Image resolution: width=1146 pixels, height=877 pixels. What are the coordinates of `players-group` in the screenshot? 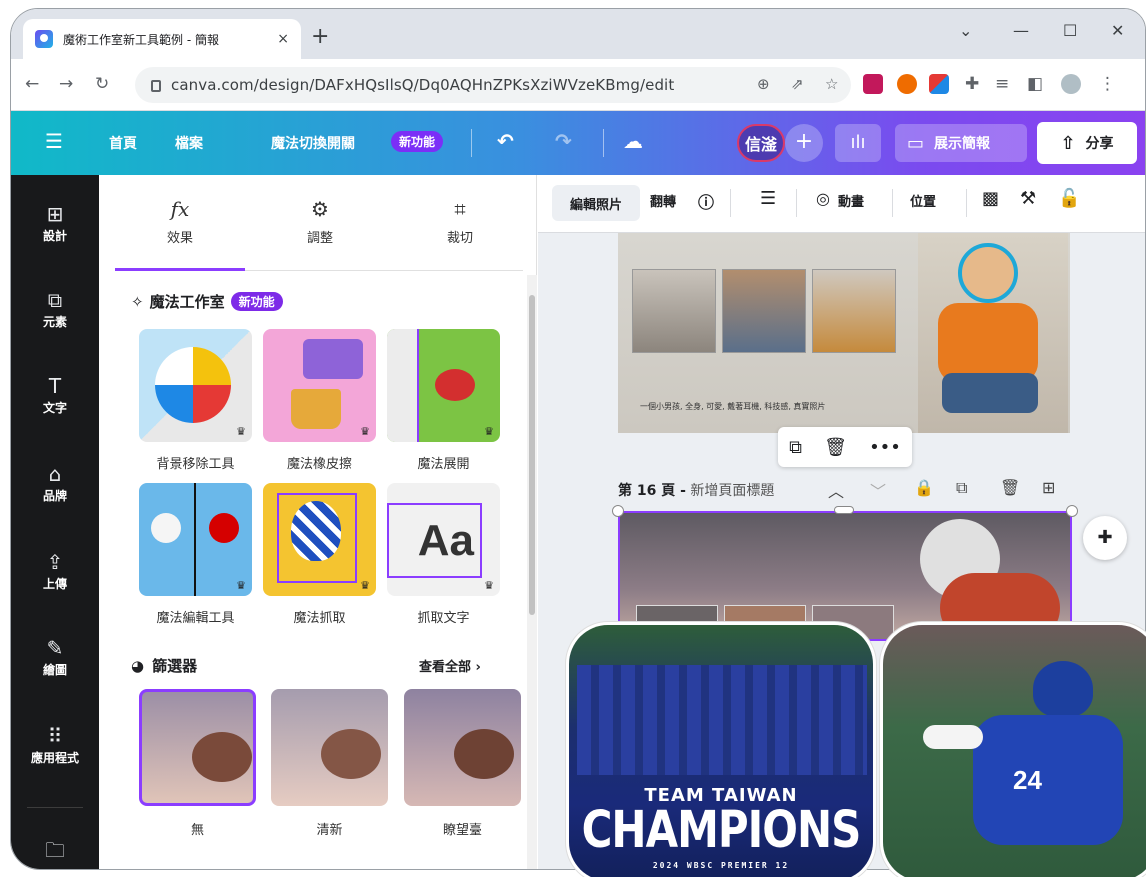 It's located at (722, 720).